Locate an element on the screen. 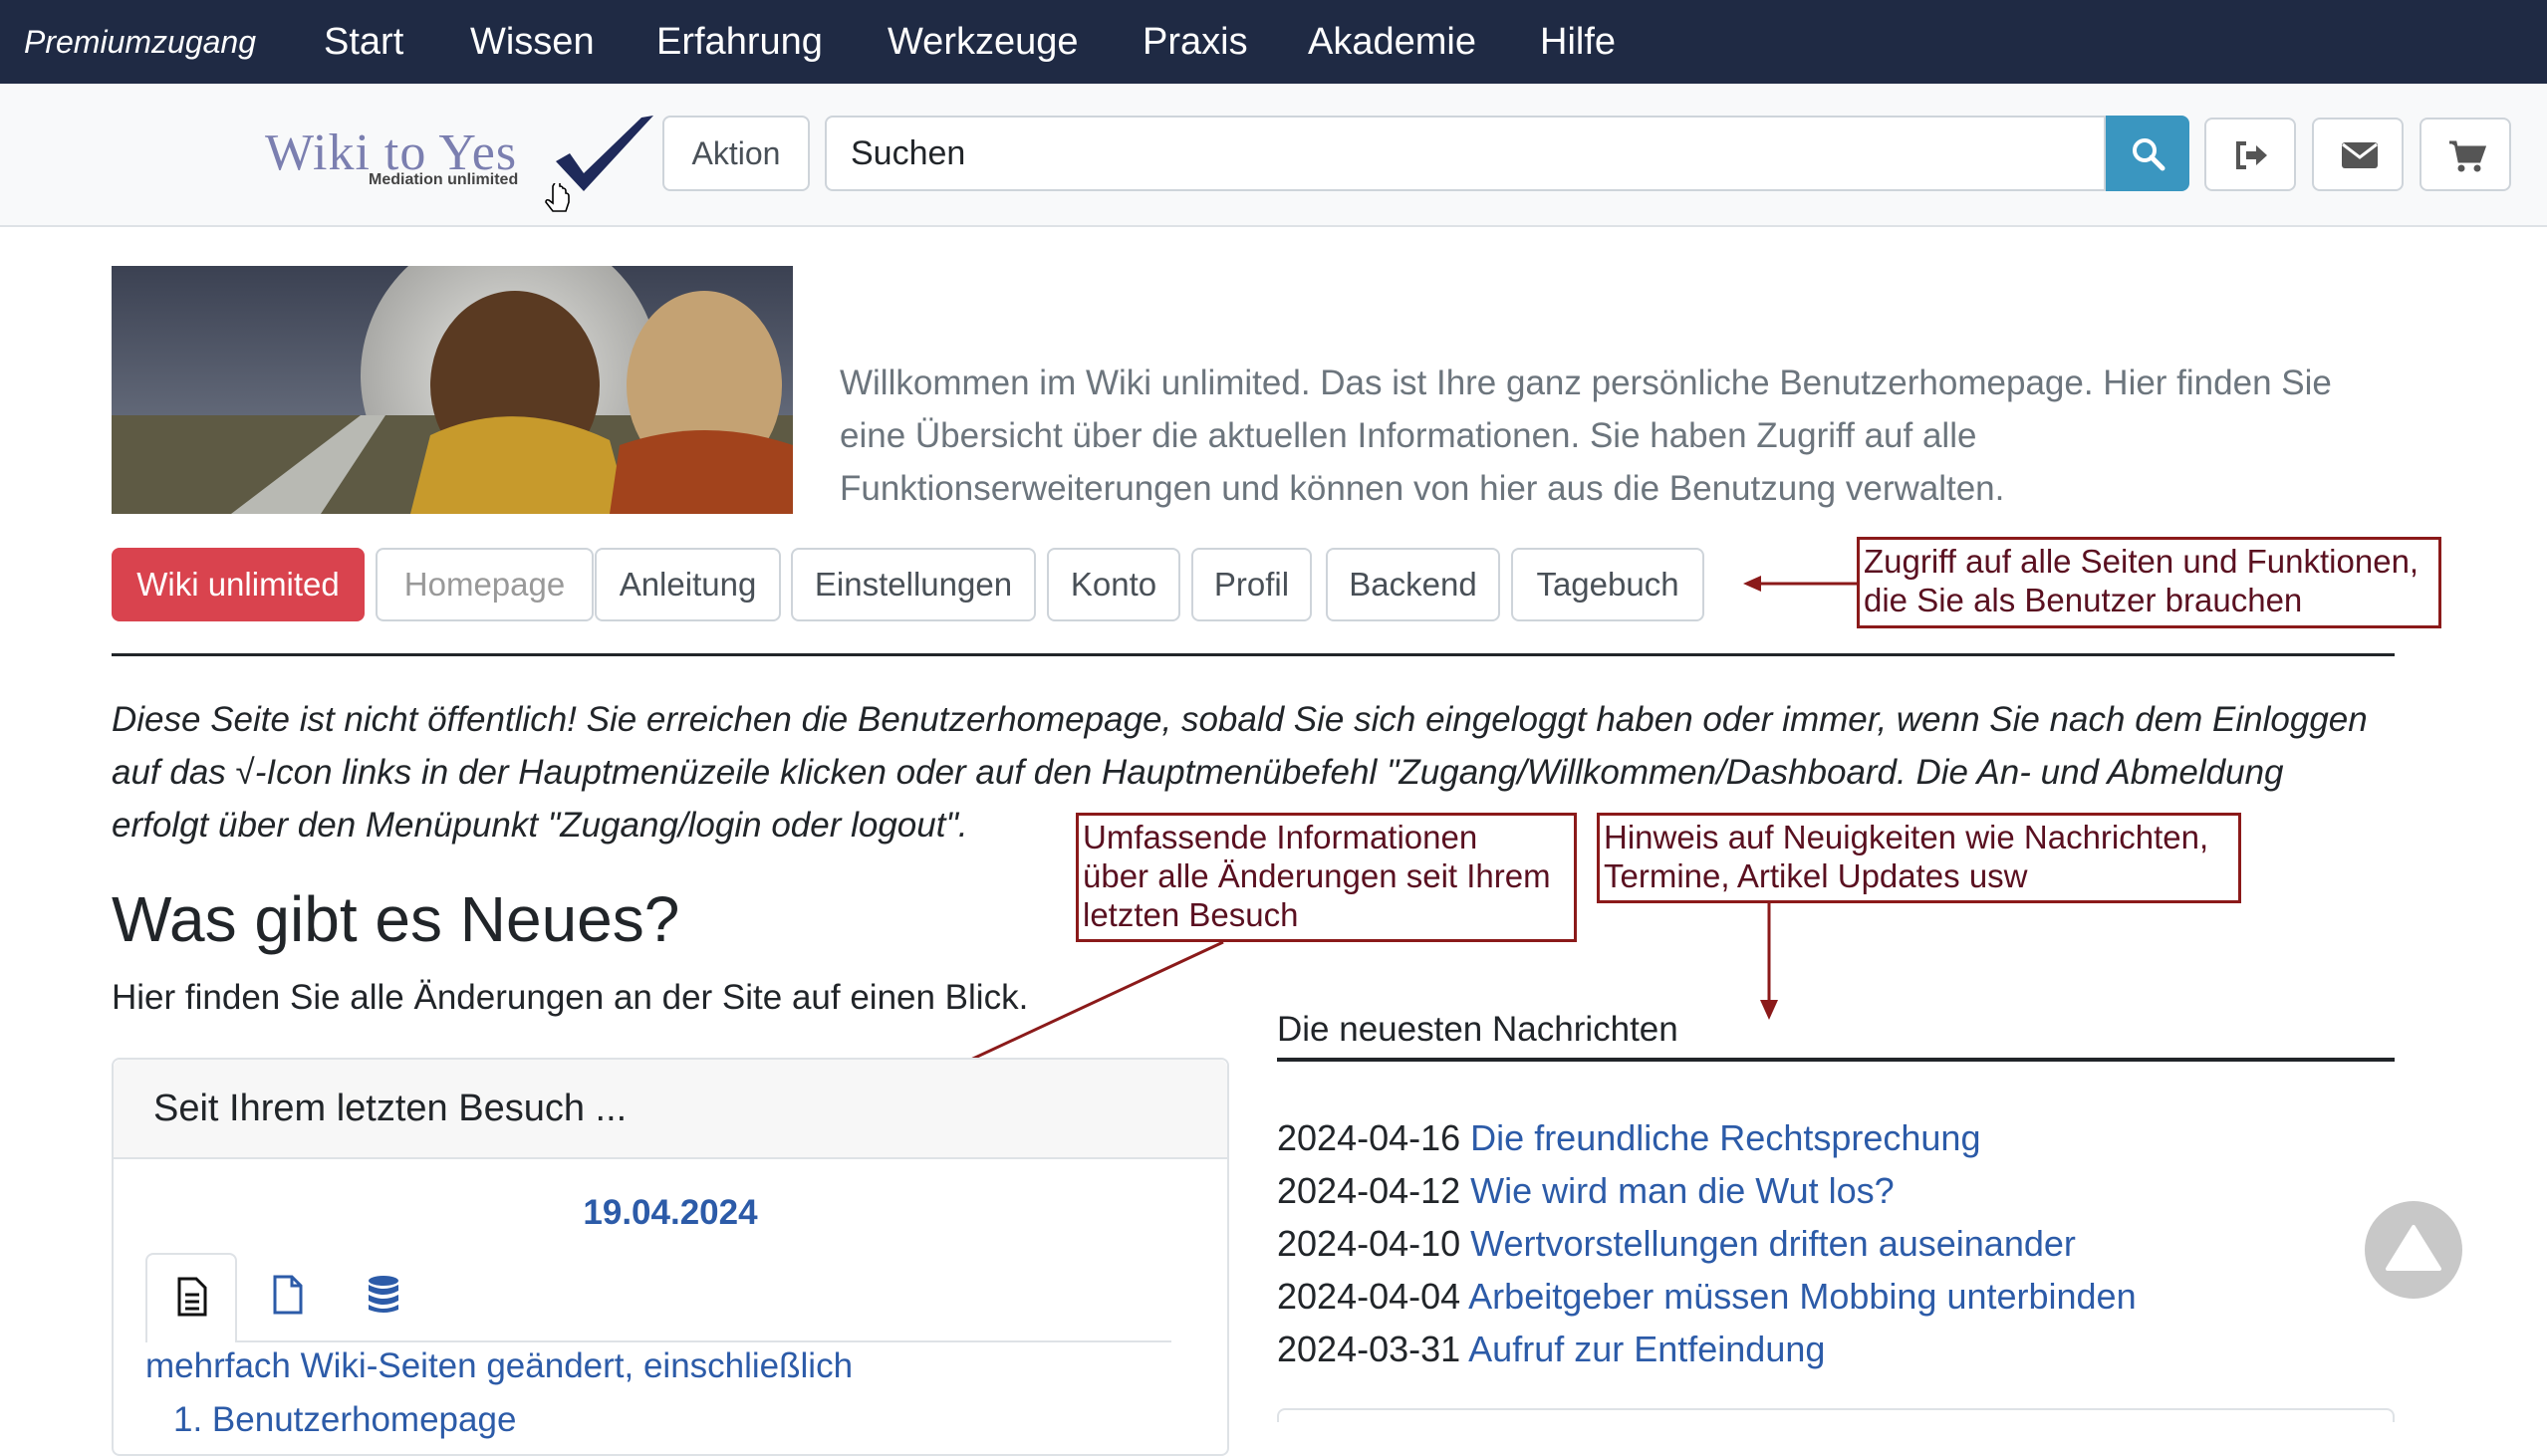  news-link: Wie wird man die Wut los? is located at coordinates (1682, 1190).